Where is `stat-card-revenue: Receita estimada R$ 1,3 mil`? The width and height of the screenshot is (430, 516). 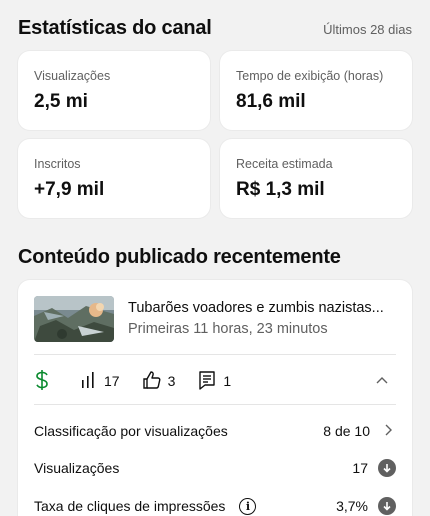 stat-card-revenue: Receita estimada R$ 1,3 mil is located at coordinates (316, 178).